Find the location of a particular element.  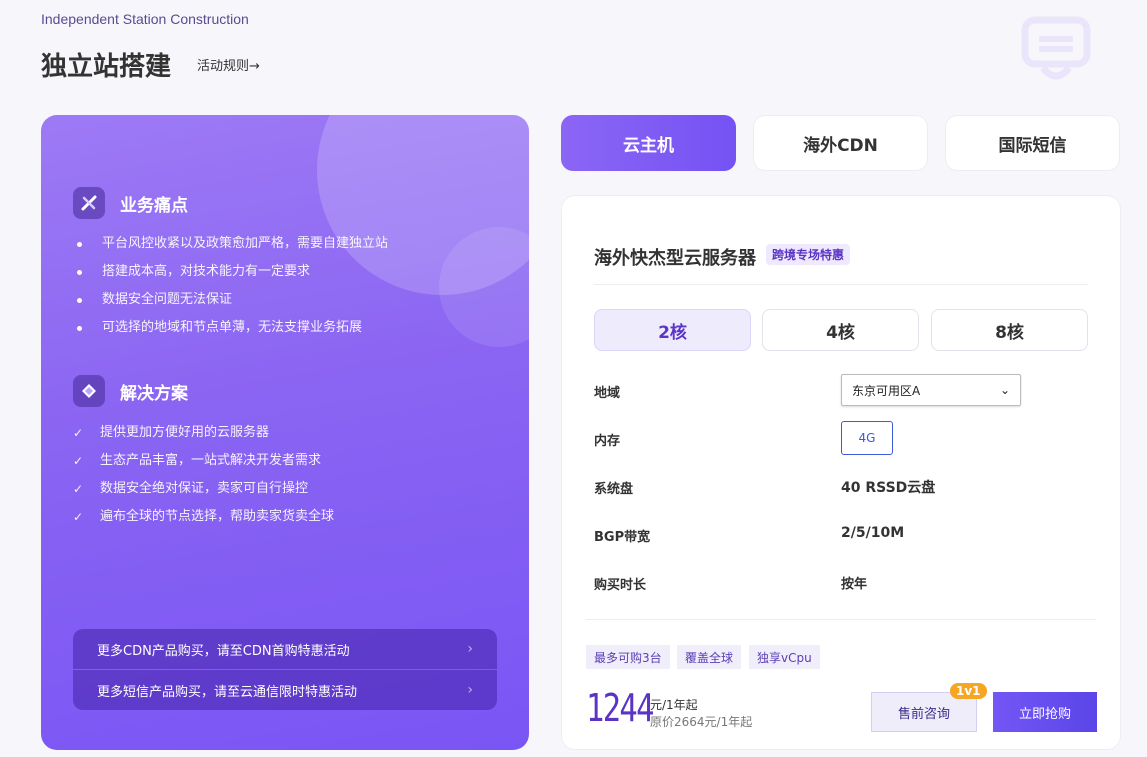

disk-value: 40 RSSD云盘 is located at coordinates (888, 488).